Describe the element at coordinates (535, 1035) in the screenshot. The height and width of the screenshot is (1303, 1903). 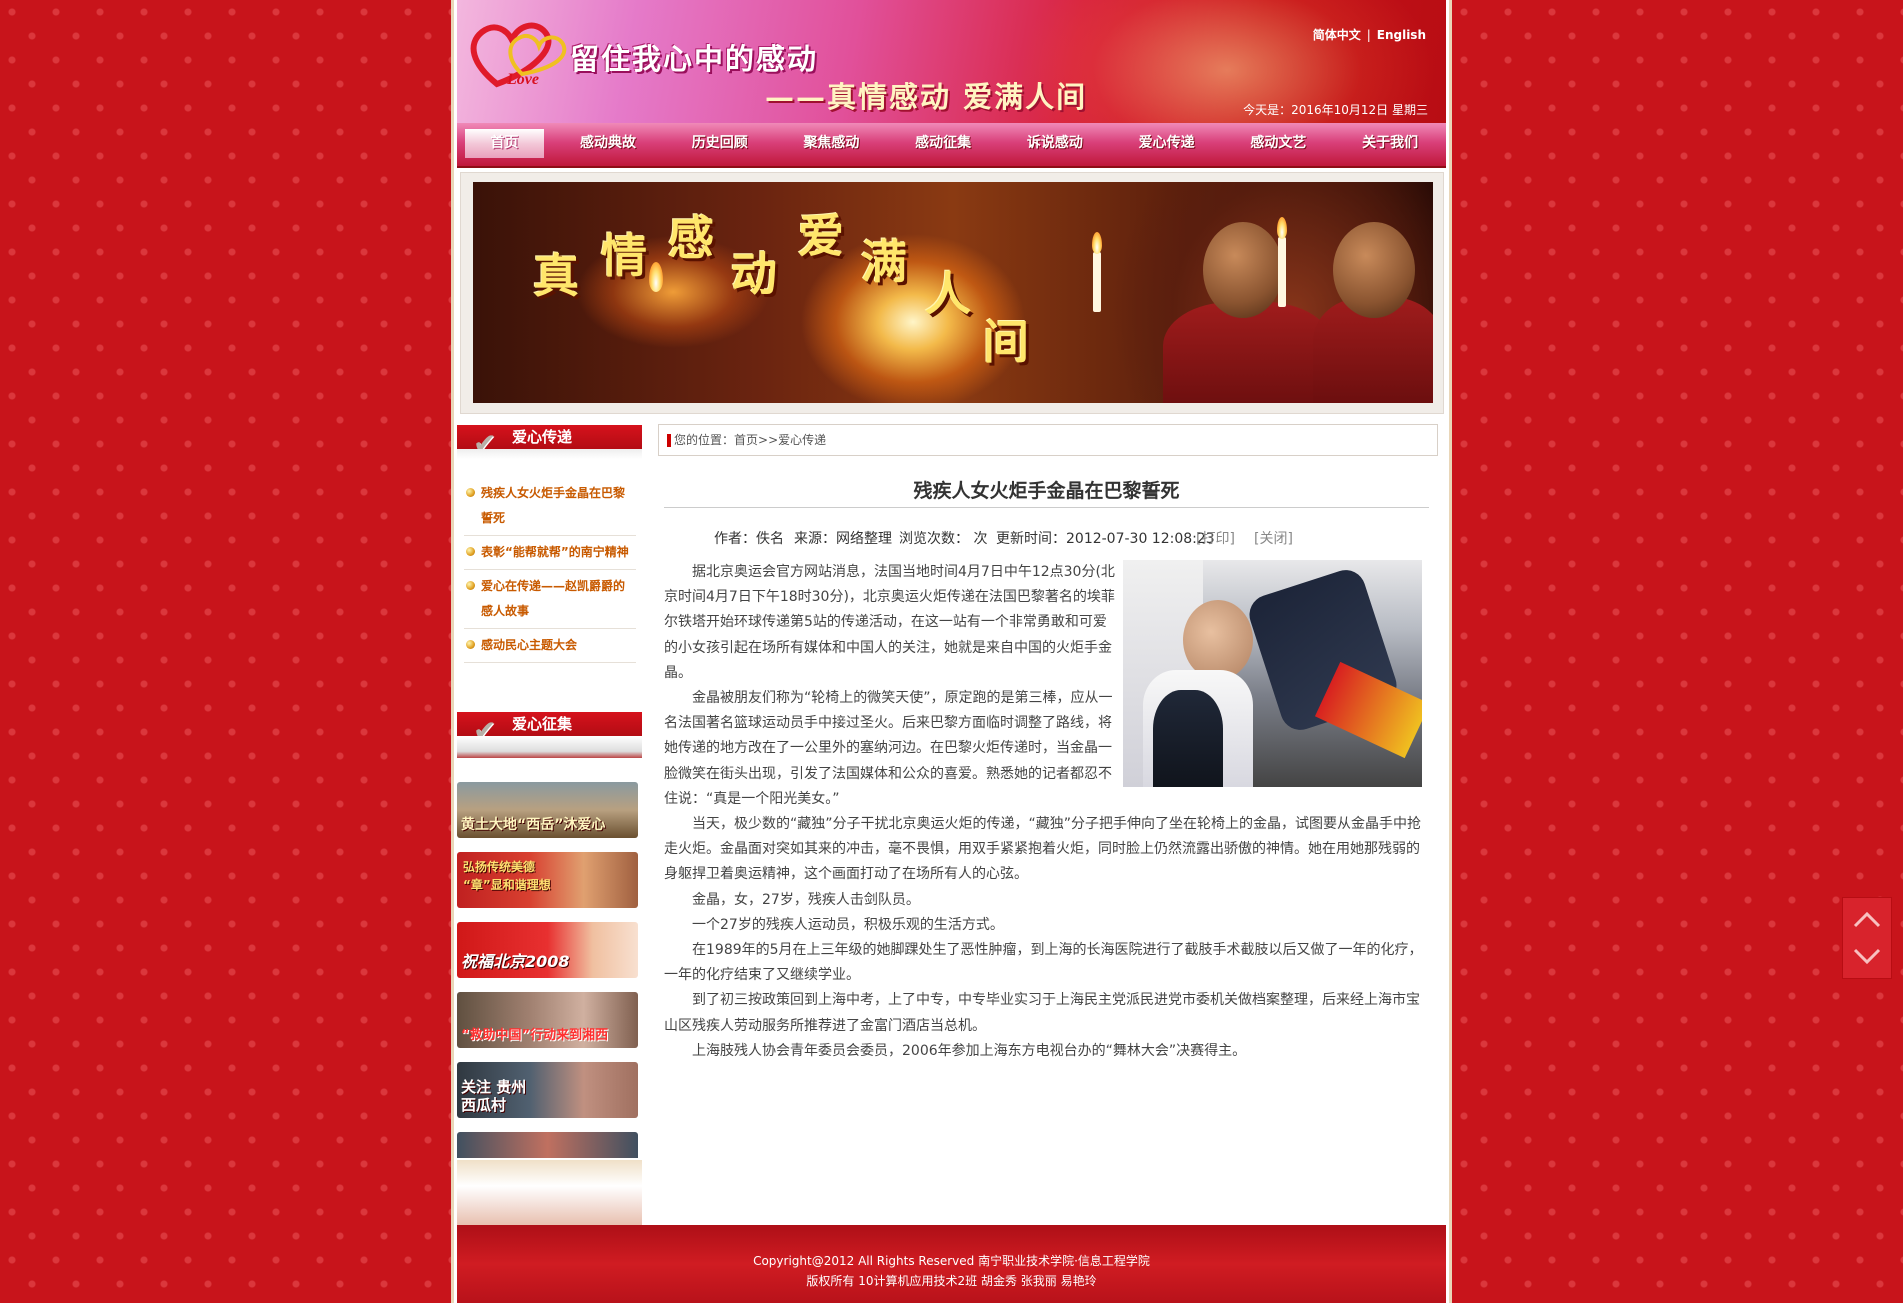
I see `thumb-caption: “救助中国”行动来到湘西` at that location.